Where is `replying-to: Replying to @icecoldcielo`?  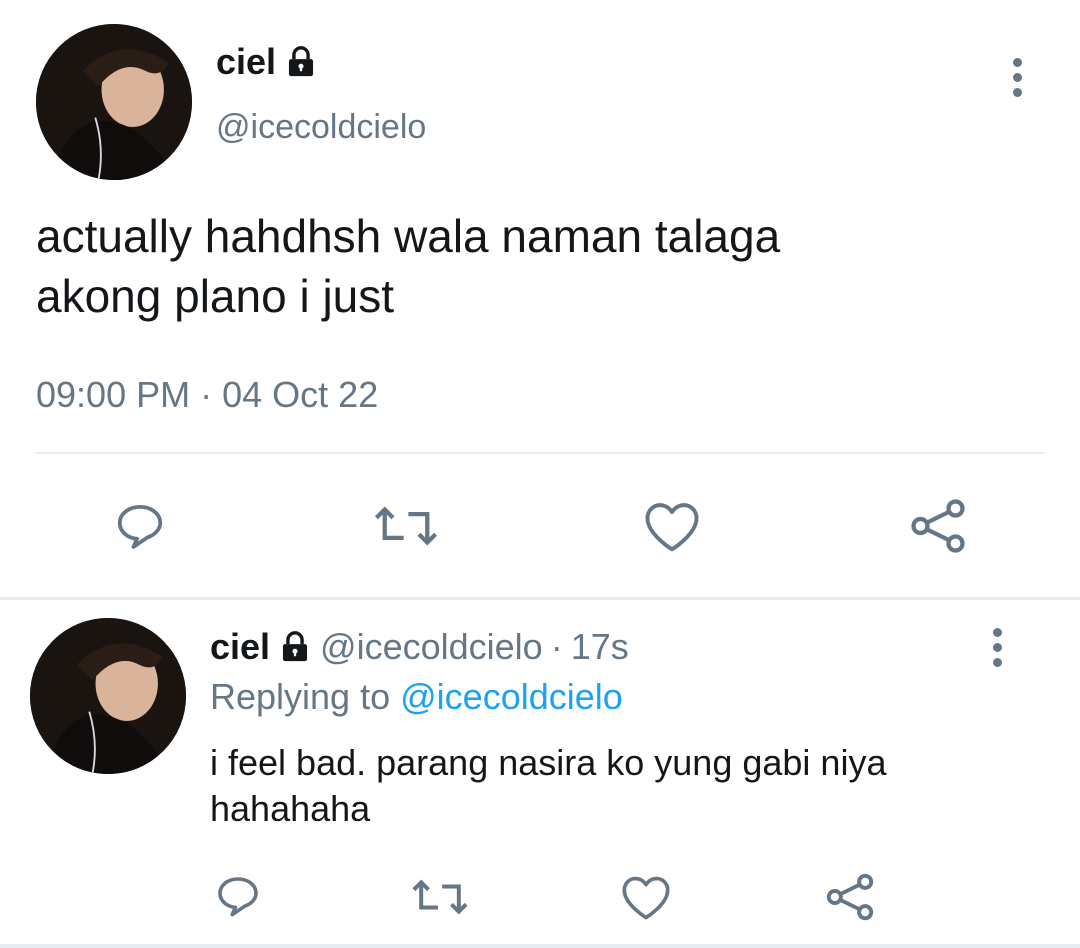
replying-to: Replying to @icecoldcielo is located at coordinates (416, 696).